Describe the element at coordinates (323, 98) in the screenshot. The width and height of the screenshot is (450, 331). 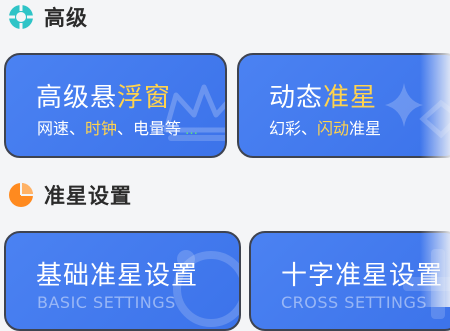
I see `card-title: 动态准星` at that location.